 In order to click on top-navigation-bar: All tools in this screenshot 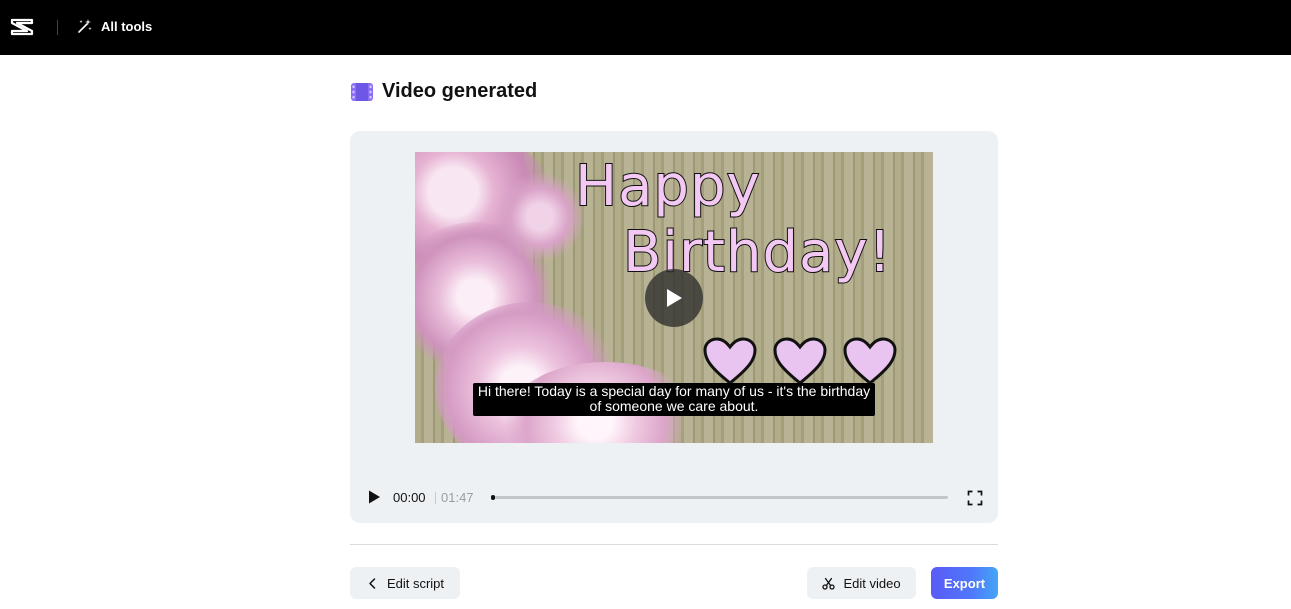, I will do `click(645, 27)`.